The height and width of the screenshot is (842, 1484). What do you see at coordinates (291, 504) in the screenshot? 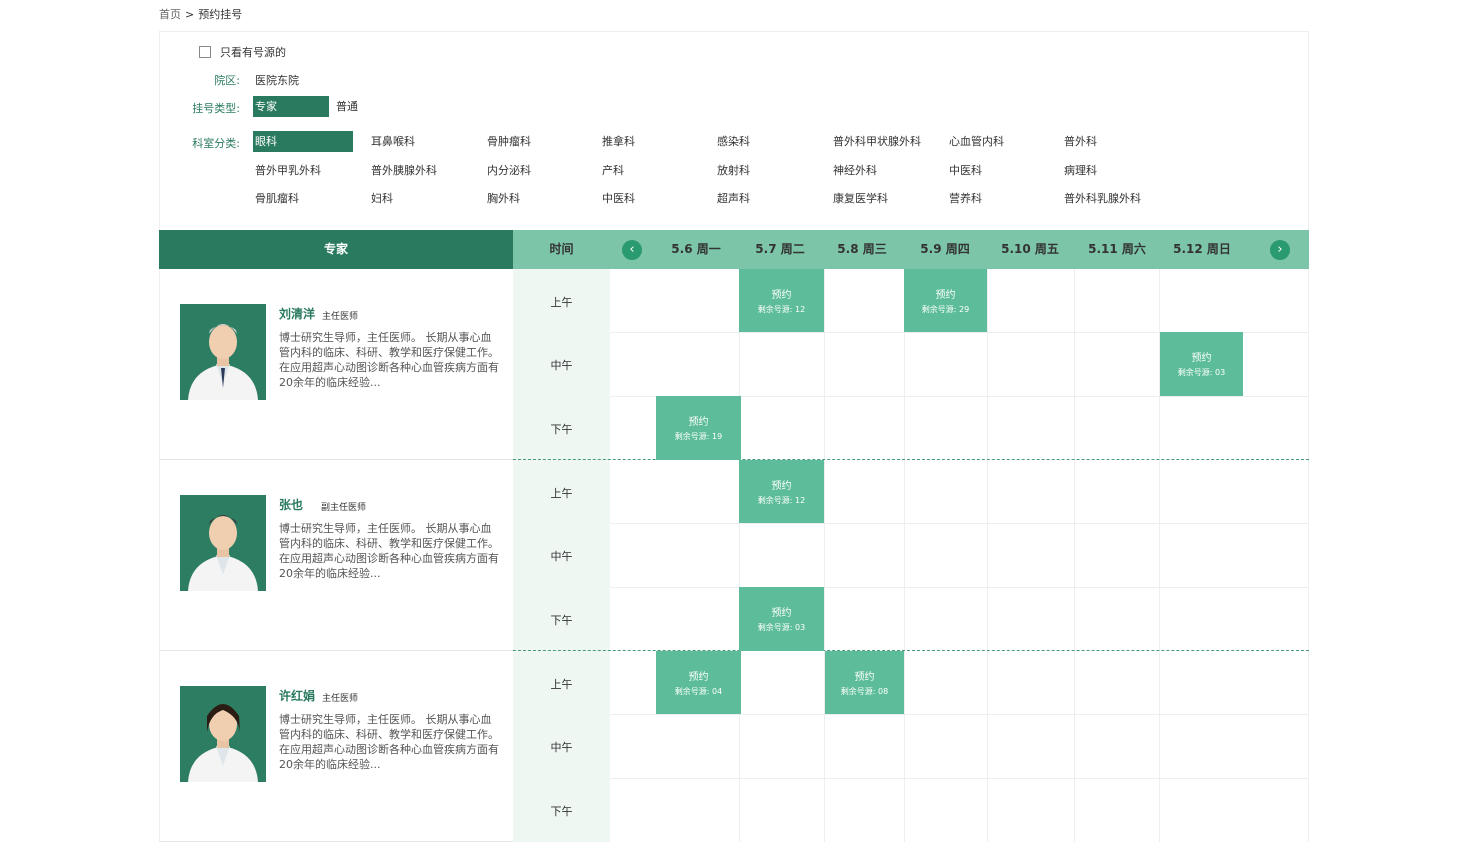
I see `doctor-name: 张也` at bounding box center [291, 504].